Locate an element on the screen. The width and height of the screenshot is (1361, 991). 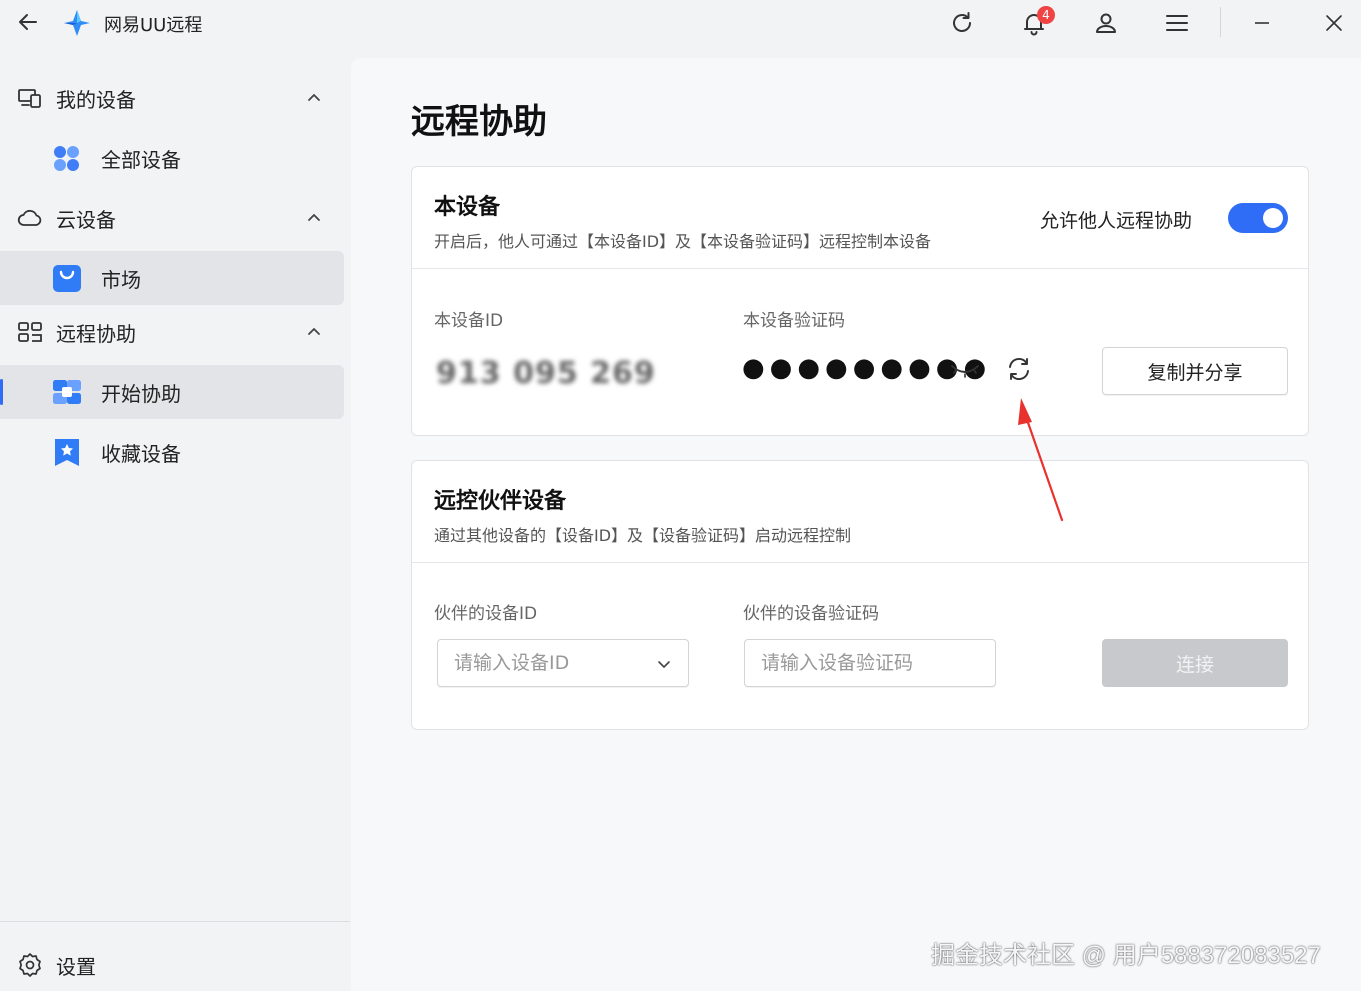
user-account-icon is located at coordinates (1106, 23).